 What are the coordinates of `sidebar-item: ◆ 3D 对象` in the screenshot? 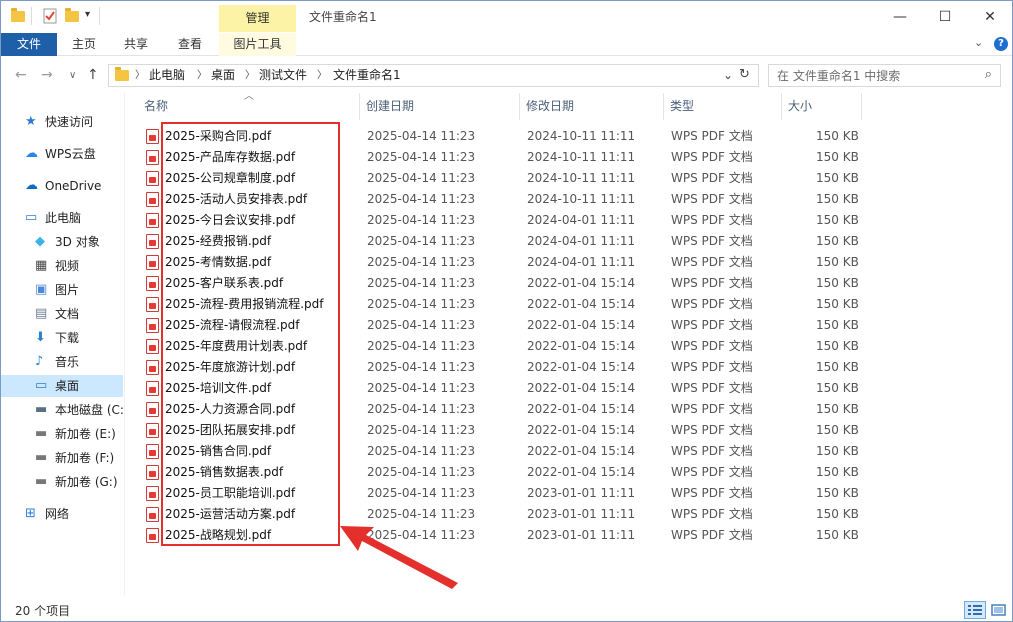 It's located at (62, 242).